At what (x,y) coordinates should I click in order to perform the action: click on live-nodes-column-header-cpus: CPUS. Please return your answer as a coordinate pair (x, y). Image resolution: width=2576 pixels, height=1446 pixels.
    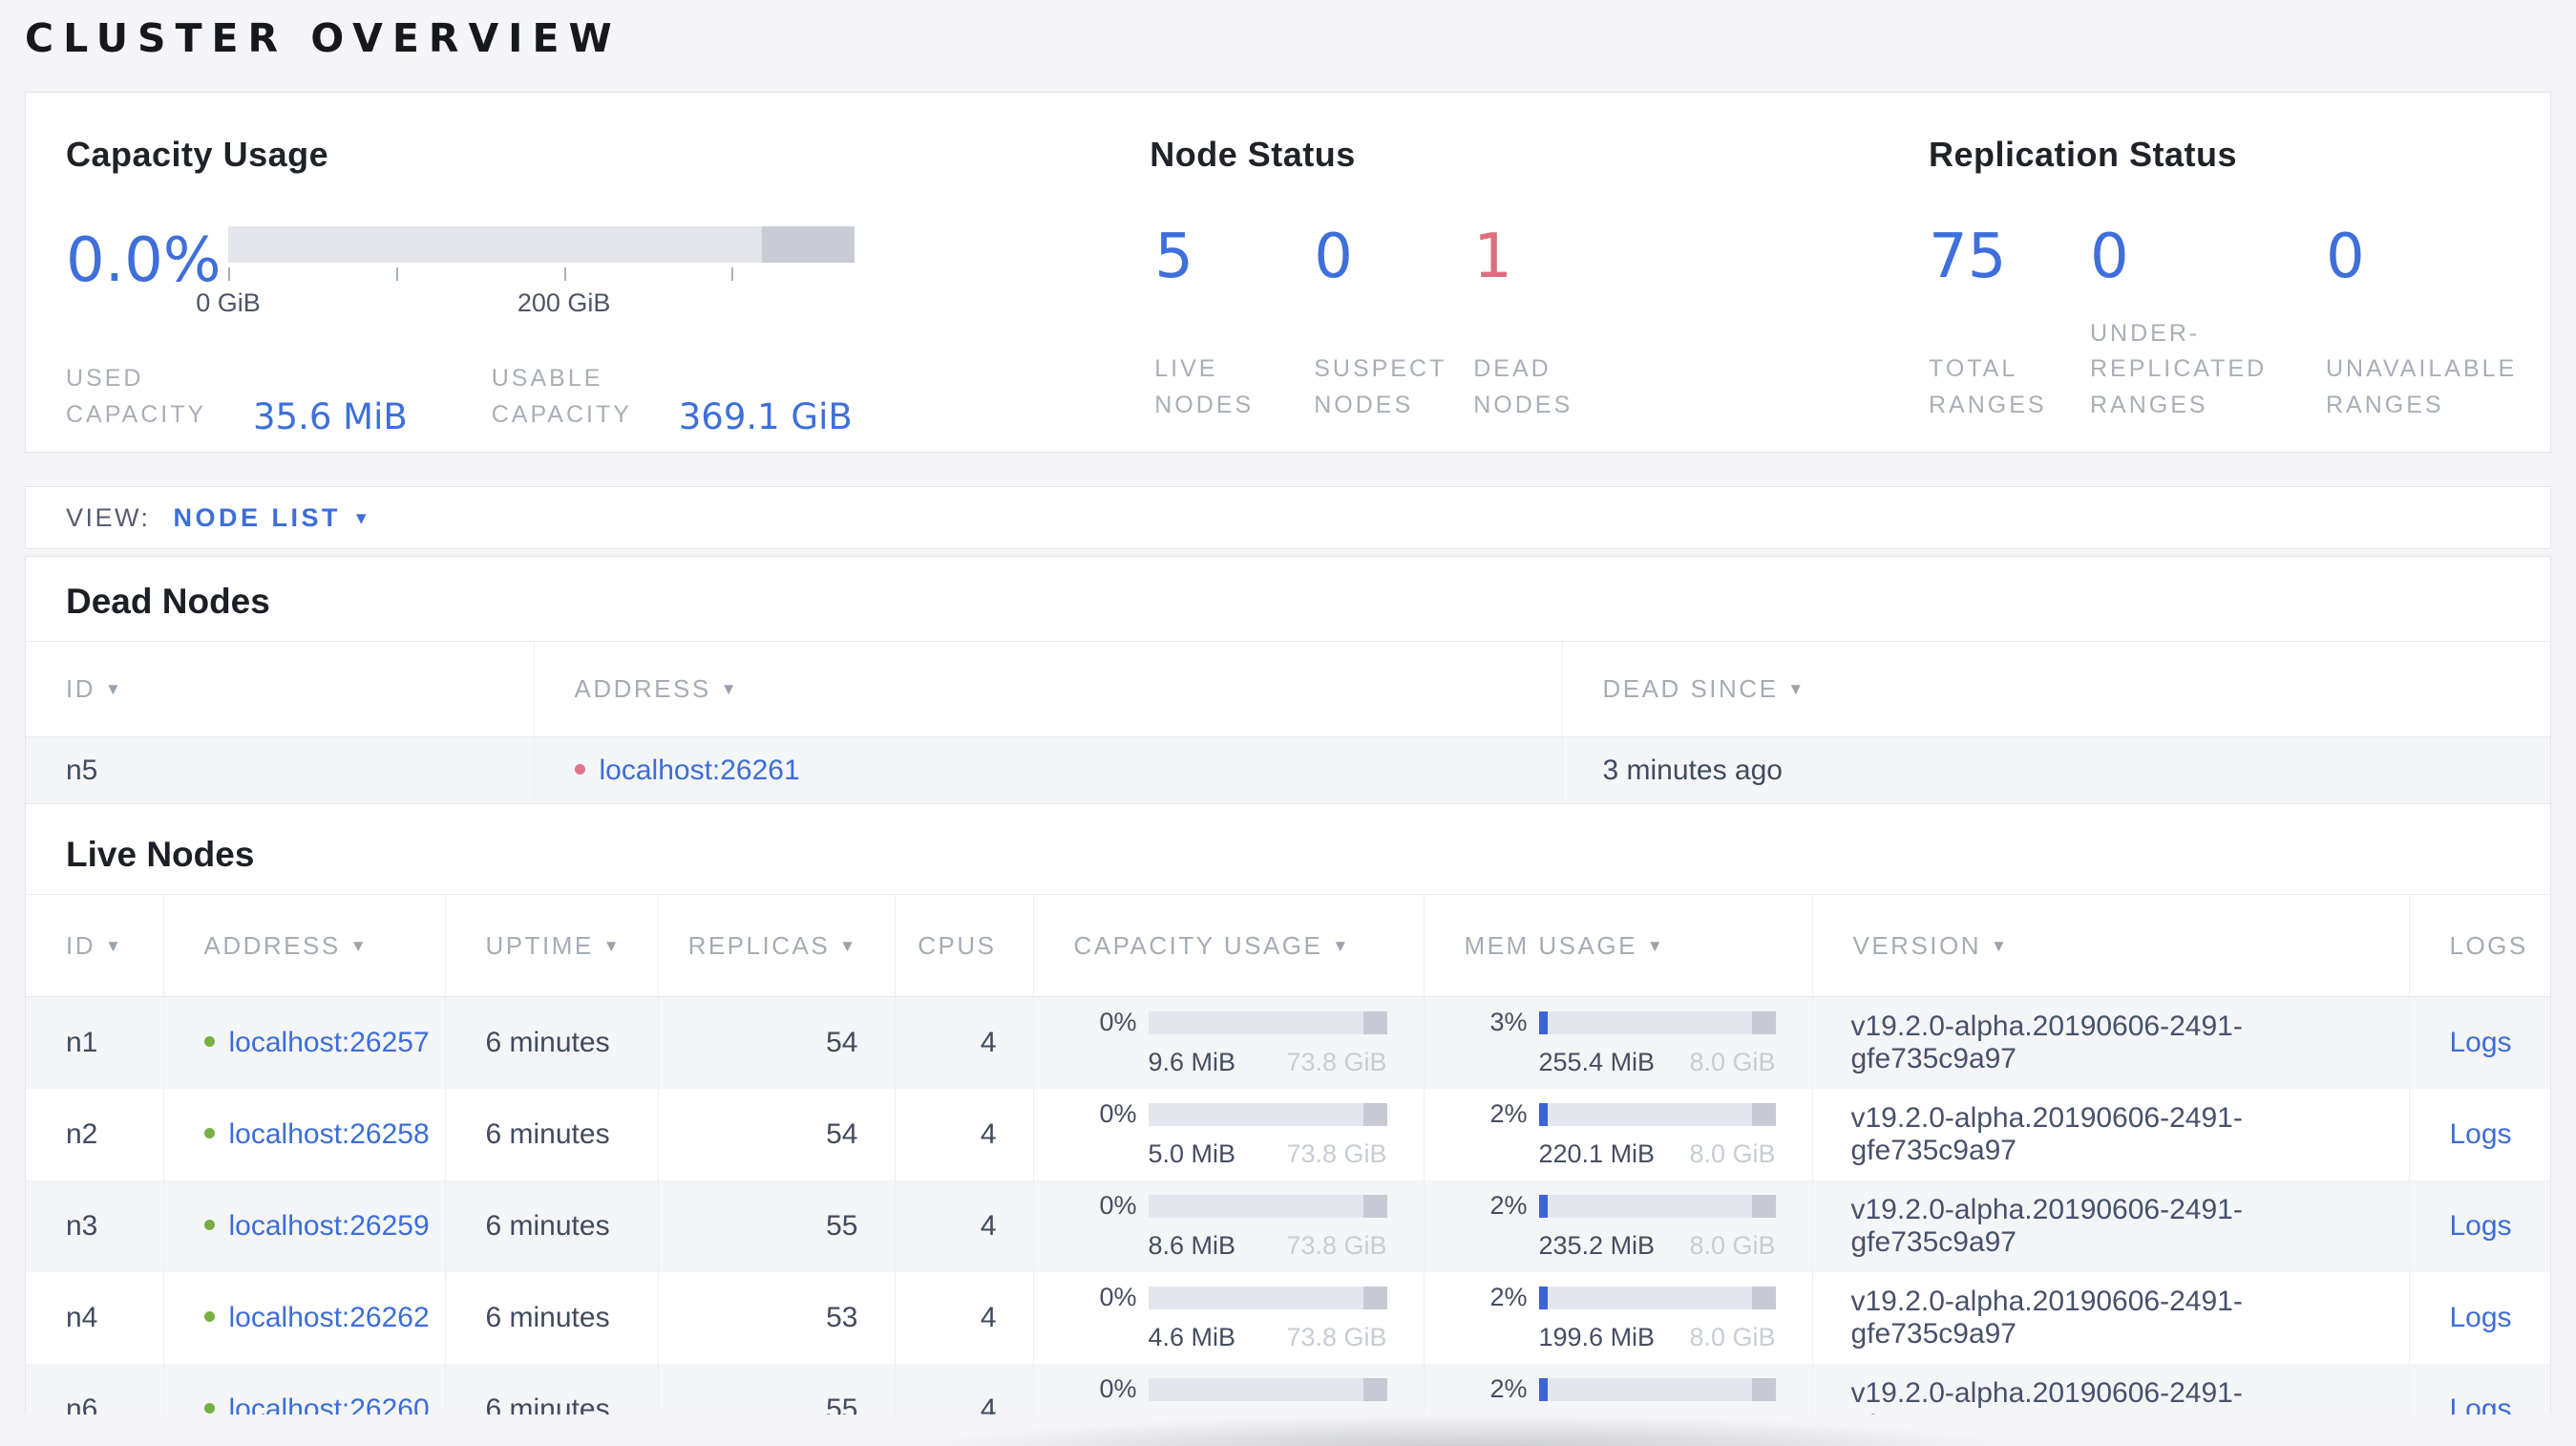
    Looking at the image, I should click on (963, 945).